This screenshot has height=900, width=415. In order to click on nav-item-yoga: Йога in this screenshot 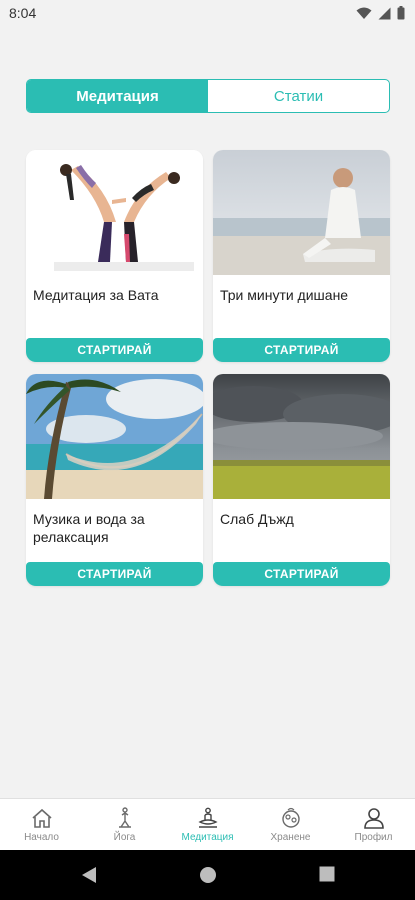, I will do `click(124, 824)`.